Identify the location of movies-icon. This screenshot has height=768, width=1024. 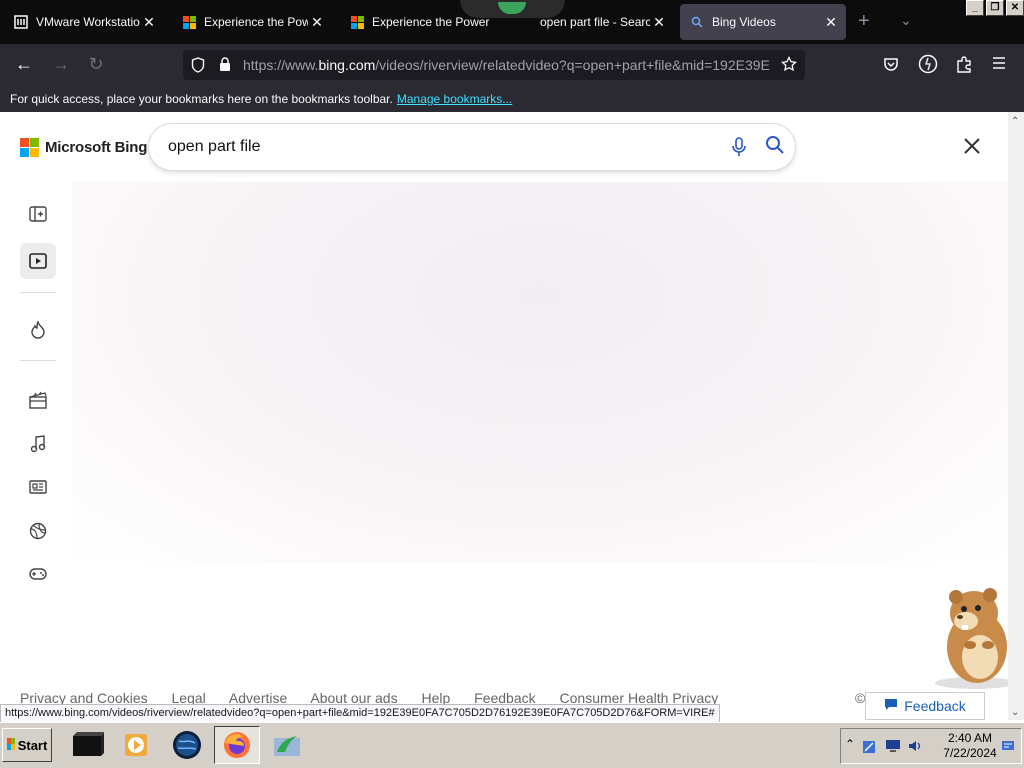
(38, 400).